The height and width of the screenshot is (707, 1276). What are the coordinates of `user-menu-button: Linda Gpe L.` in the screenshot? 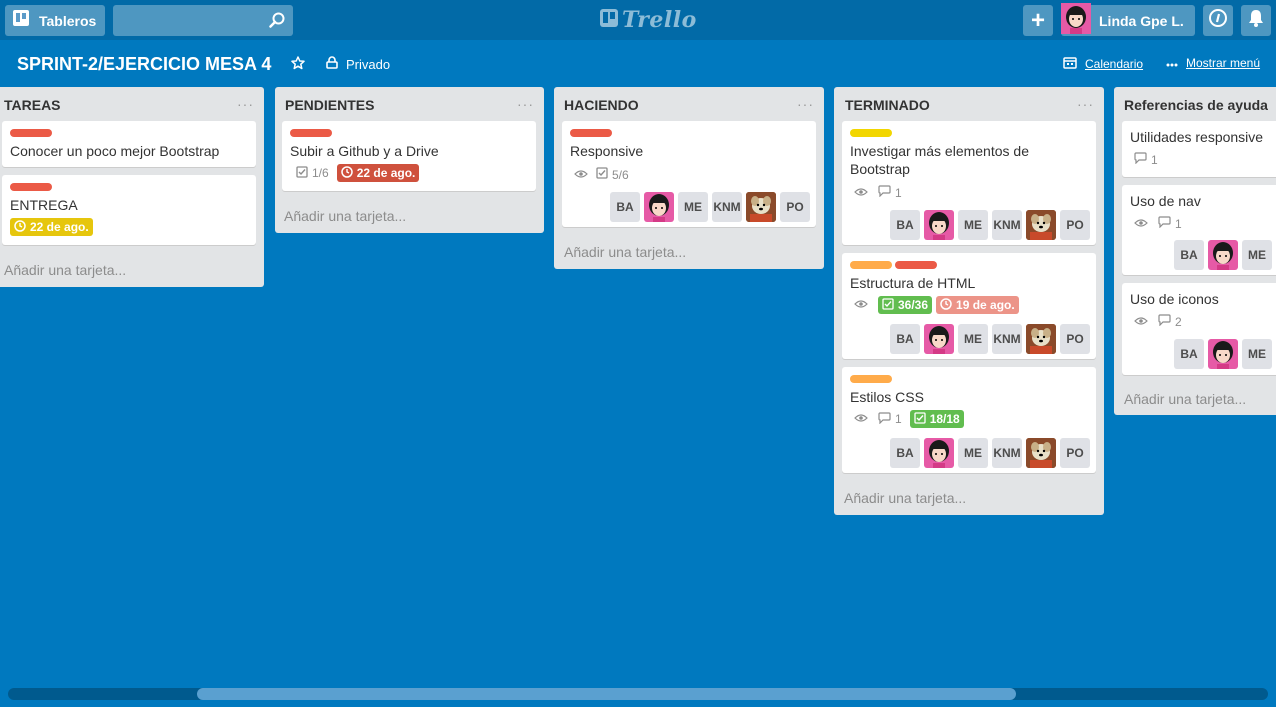 It's located at (1128, 19).